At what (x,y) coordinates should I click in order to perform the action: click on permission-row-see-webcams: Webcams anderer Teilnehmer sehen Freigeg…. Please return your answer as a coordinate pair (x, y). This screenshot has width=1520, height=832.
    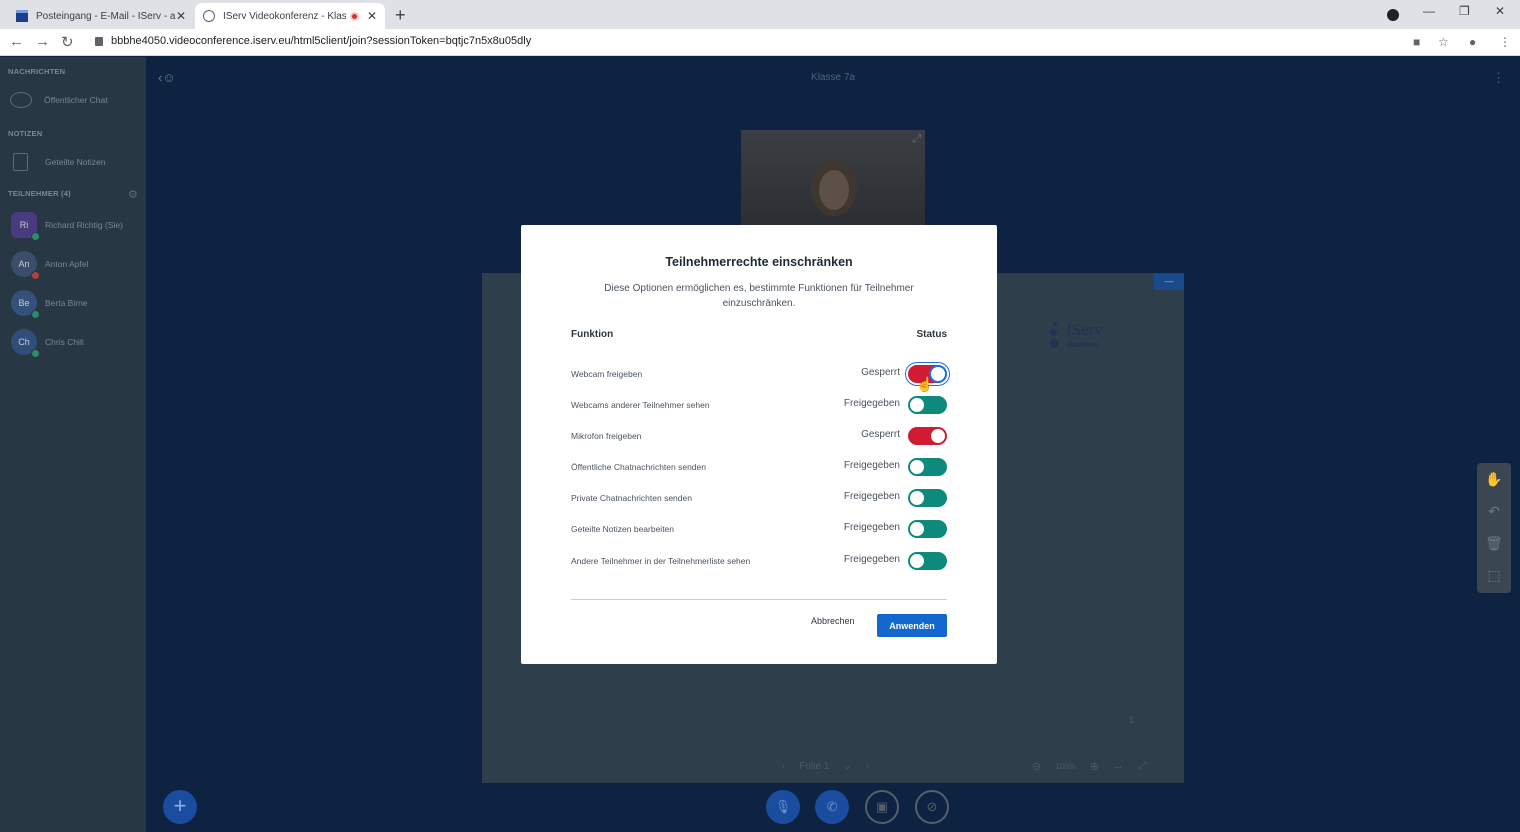
    Looking at the image, I should click on (759, 406).